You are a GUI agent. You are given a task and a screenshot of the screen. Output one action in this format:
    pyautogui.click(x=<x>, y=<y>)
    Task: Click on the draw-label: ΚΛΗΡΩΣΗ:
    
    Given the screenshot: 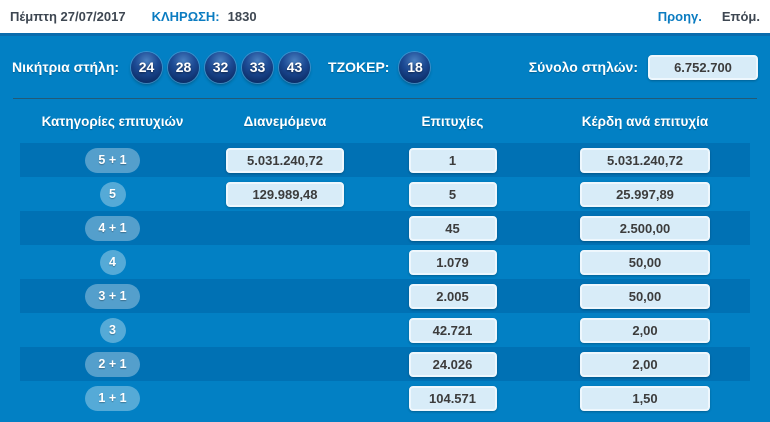 What is the action you would take?
    pyautogui.click(x=185, y=16)
    